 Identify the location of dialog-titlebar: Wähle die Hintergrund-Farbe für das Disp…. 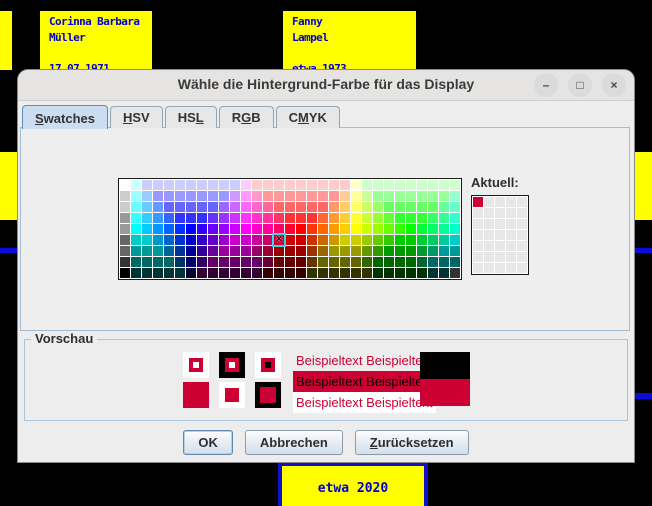
(326, 85).